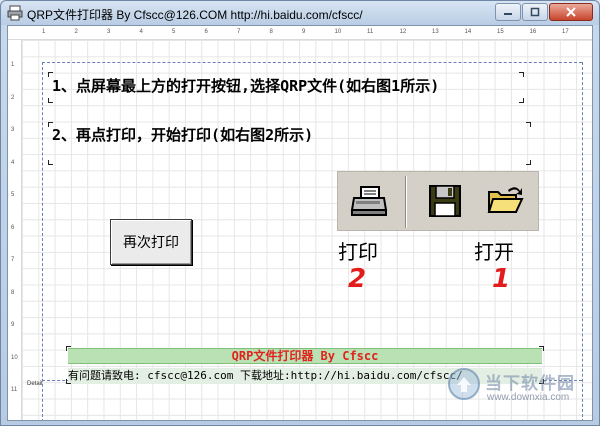 The width and height of the screenshot is (600, 426). I want to click on open-folder-icon, so click(505, 200).